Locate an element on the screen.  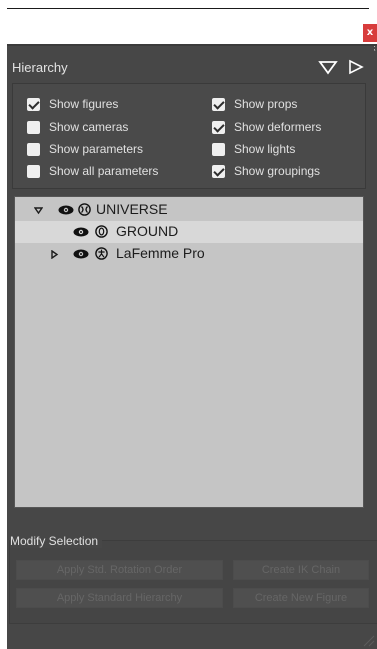
show-props-label: Show props is located at coordinates (266, 104).